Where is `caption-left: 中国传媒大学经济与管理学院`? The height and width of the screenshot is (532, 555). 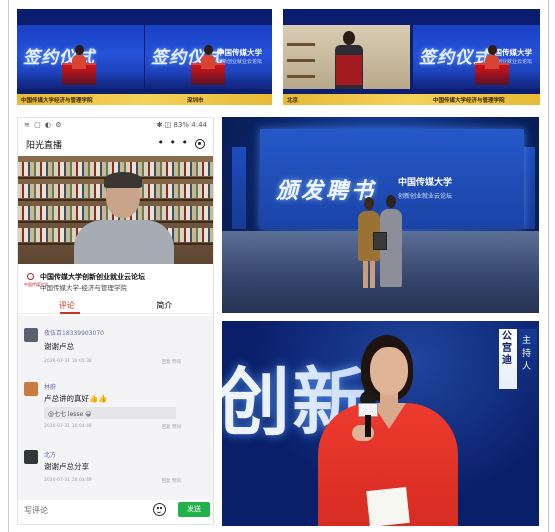
caption-left: 中国传媒大学经济与管理学院 is located at coordinates (57, 101).